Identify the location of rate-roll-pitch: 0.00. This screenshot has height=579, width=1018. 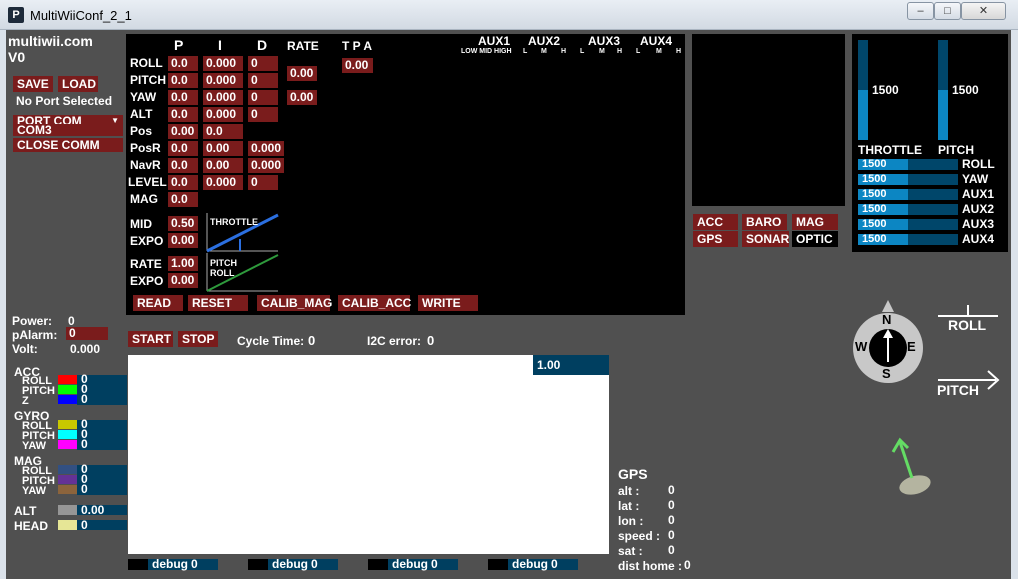
(302, 73).